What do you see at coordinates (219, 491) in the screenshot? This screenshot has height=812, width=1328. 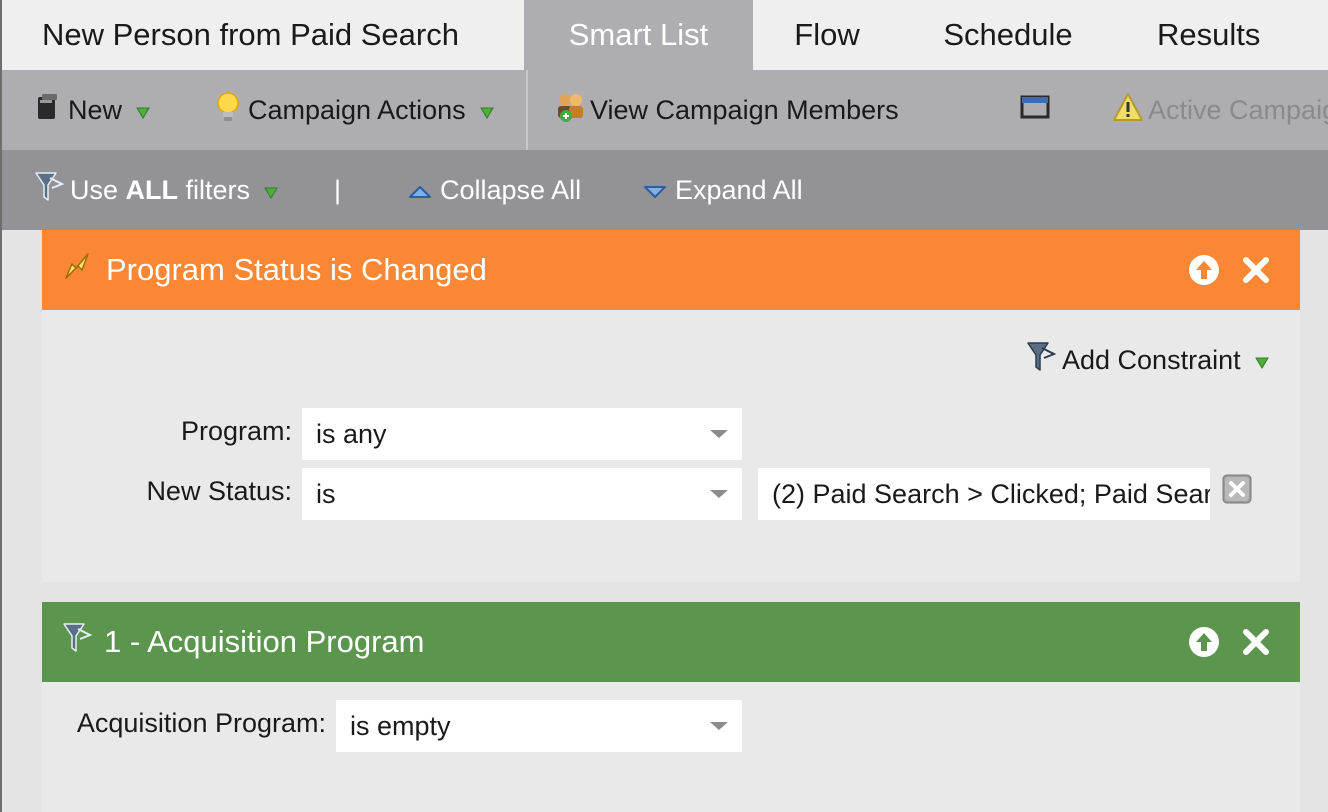 I see `new-status-label: New Status:` at bounding box center [219, 491].